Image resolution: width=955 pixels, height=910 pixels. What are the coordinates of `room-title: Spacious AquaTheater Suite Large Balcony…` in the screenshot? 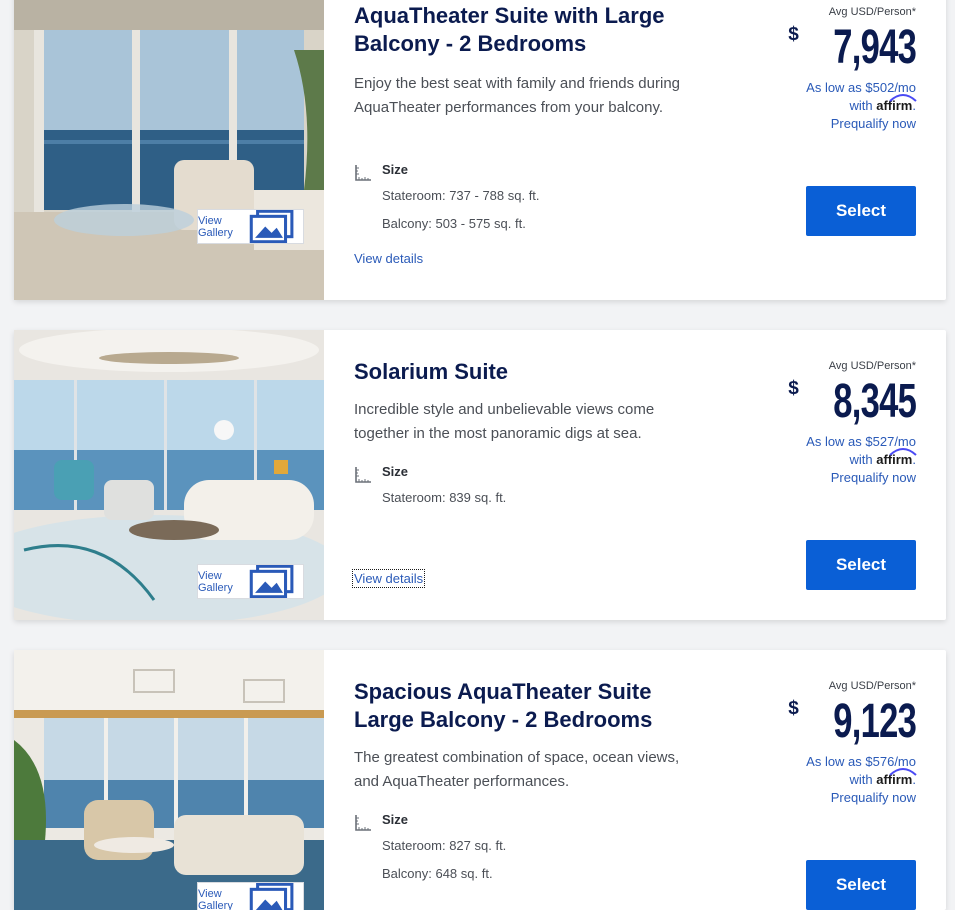 It's located at (524, 706).